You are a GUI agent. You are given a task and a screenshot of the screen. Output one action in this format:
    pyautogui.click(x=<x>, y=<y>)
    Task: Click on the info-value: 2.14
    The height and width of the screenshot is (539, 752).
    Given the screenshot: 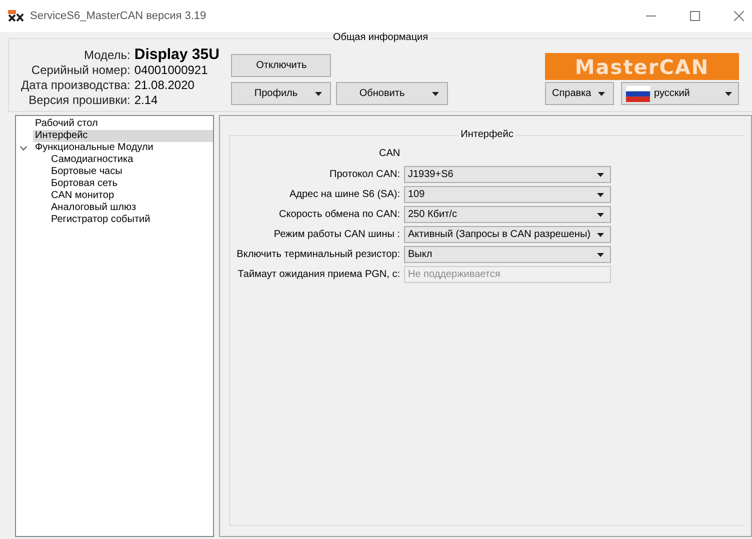 What is the action you would take?
    pyautogui.click(x=146, y=100)
    